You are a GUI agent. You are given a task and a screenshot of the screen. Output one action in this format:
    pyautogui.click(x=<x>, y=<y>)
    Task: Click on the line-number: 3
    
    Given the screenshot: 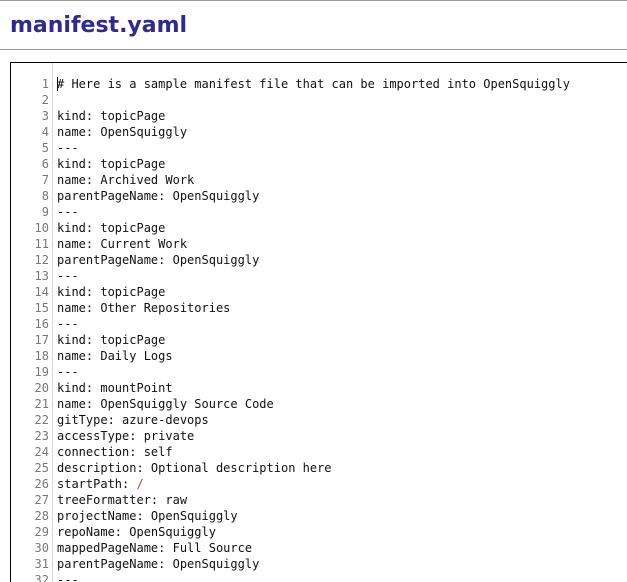 What is the action you would take?
    pyautogui.click(x=45, y=116)
    